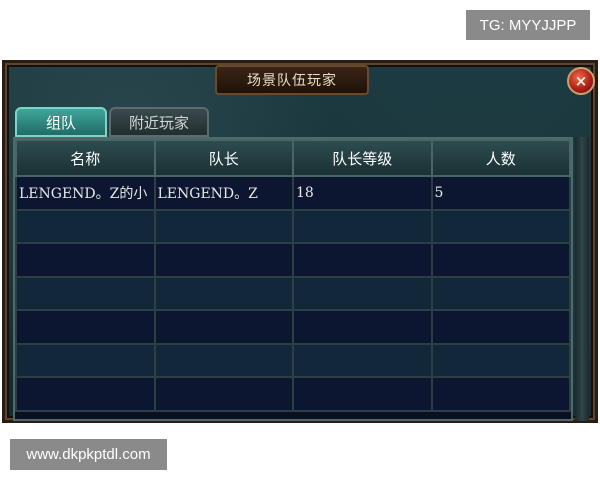 The height and width of the screenshot is (480, 600). I want to click on column-header-name: 名称, so click(85, 158).